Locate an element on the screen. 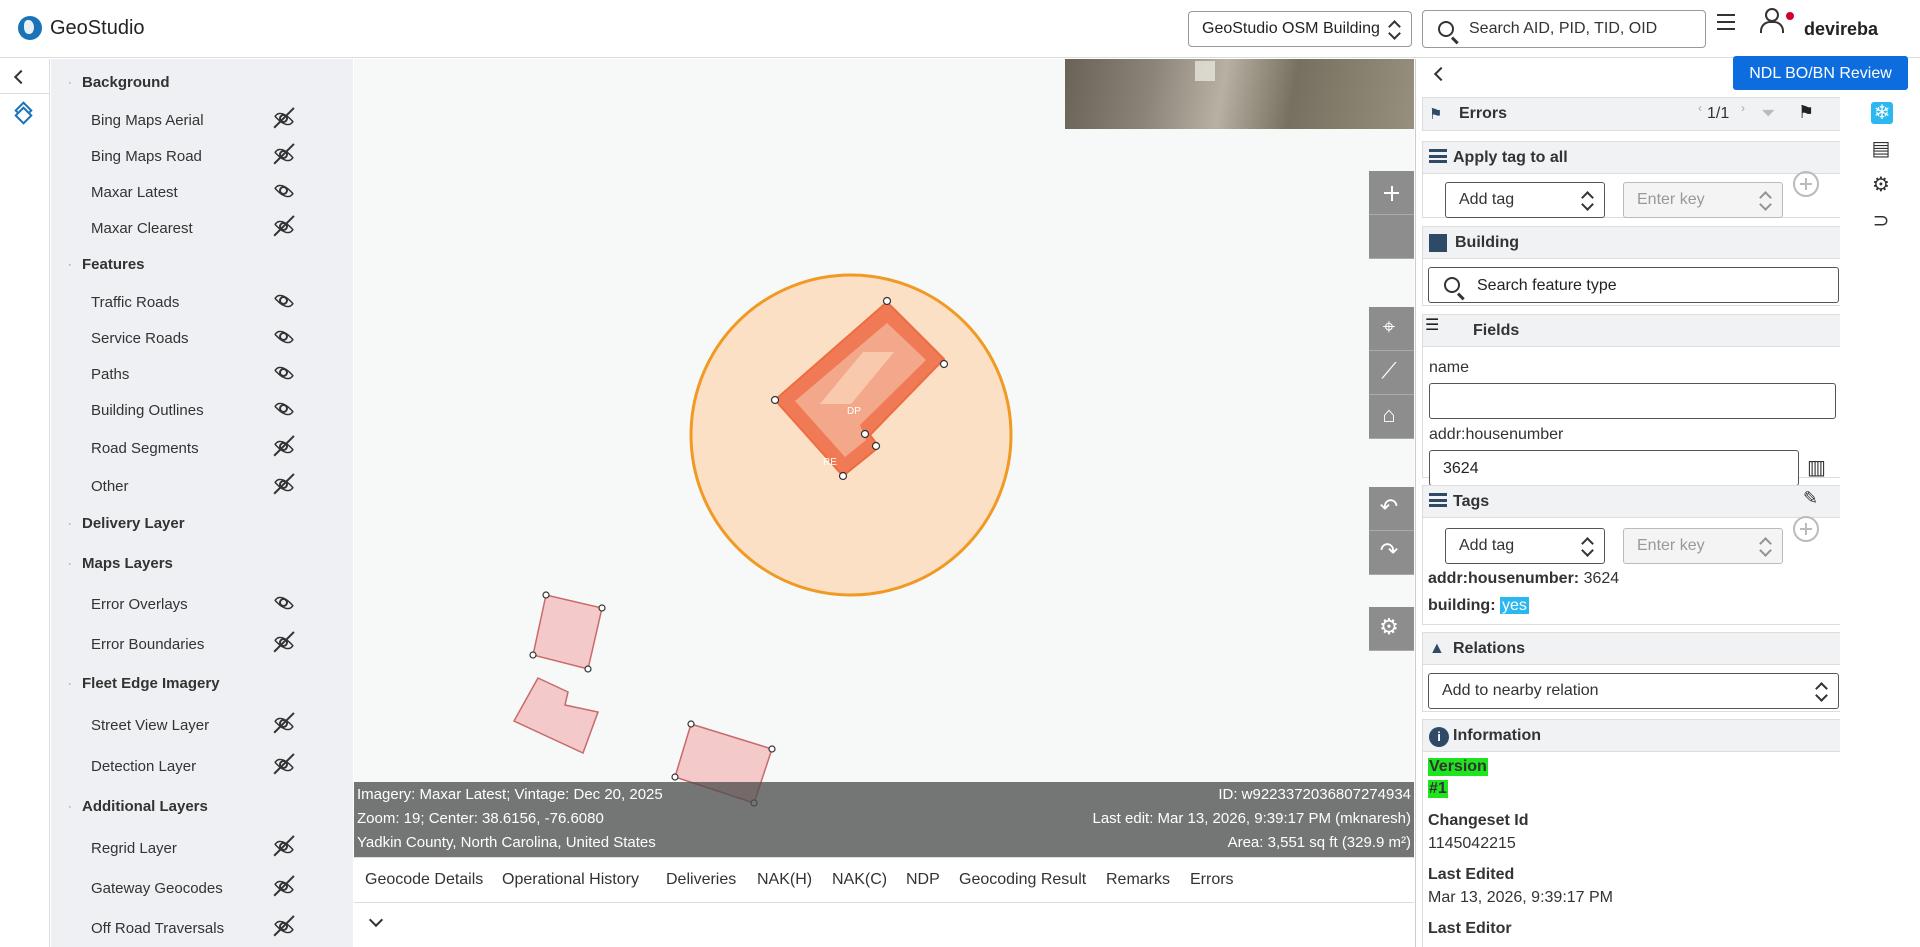  layer-item-bing-maps-aerial: Bing Maps Aerial is located at coordinates (202, 120).